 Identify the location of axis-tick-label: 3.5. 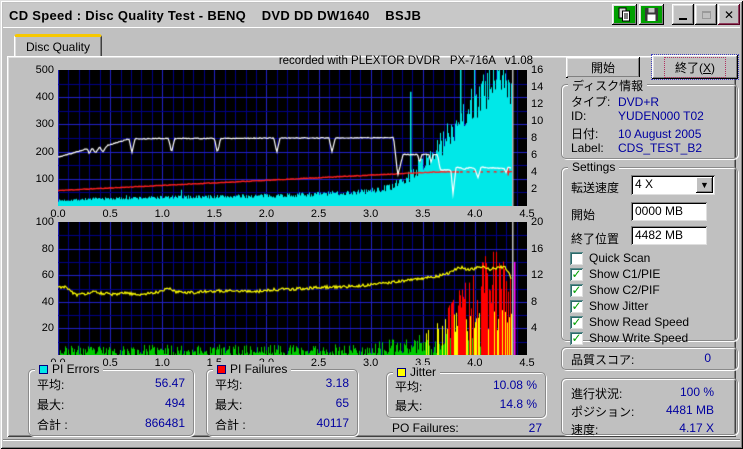
(423, 214).